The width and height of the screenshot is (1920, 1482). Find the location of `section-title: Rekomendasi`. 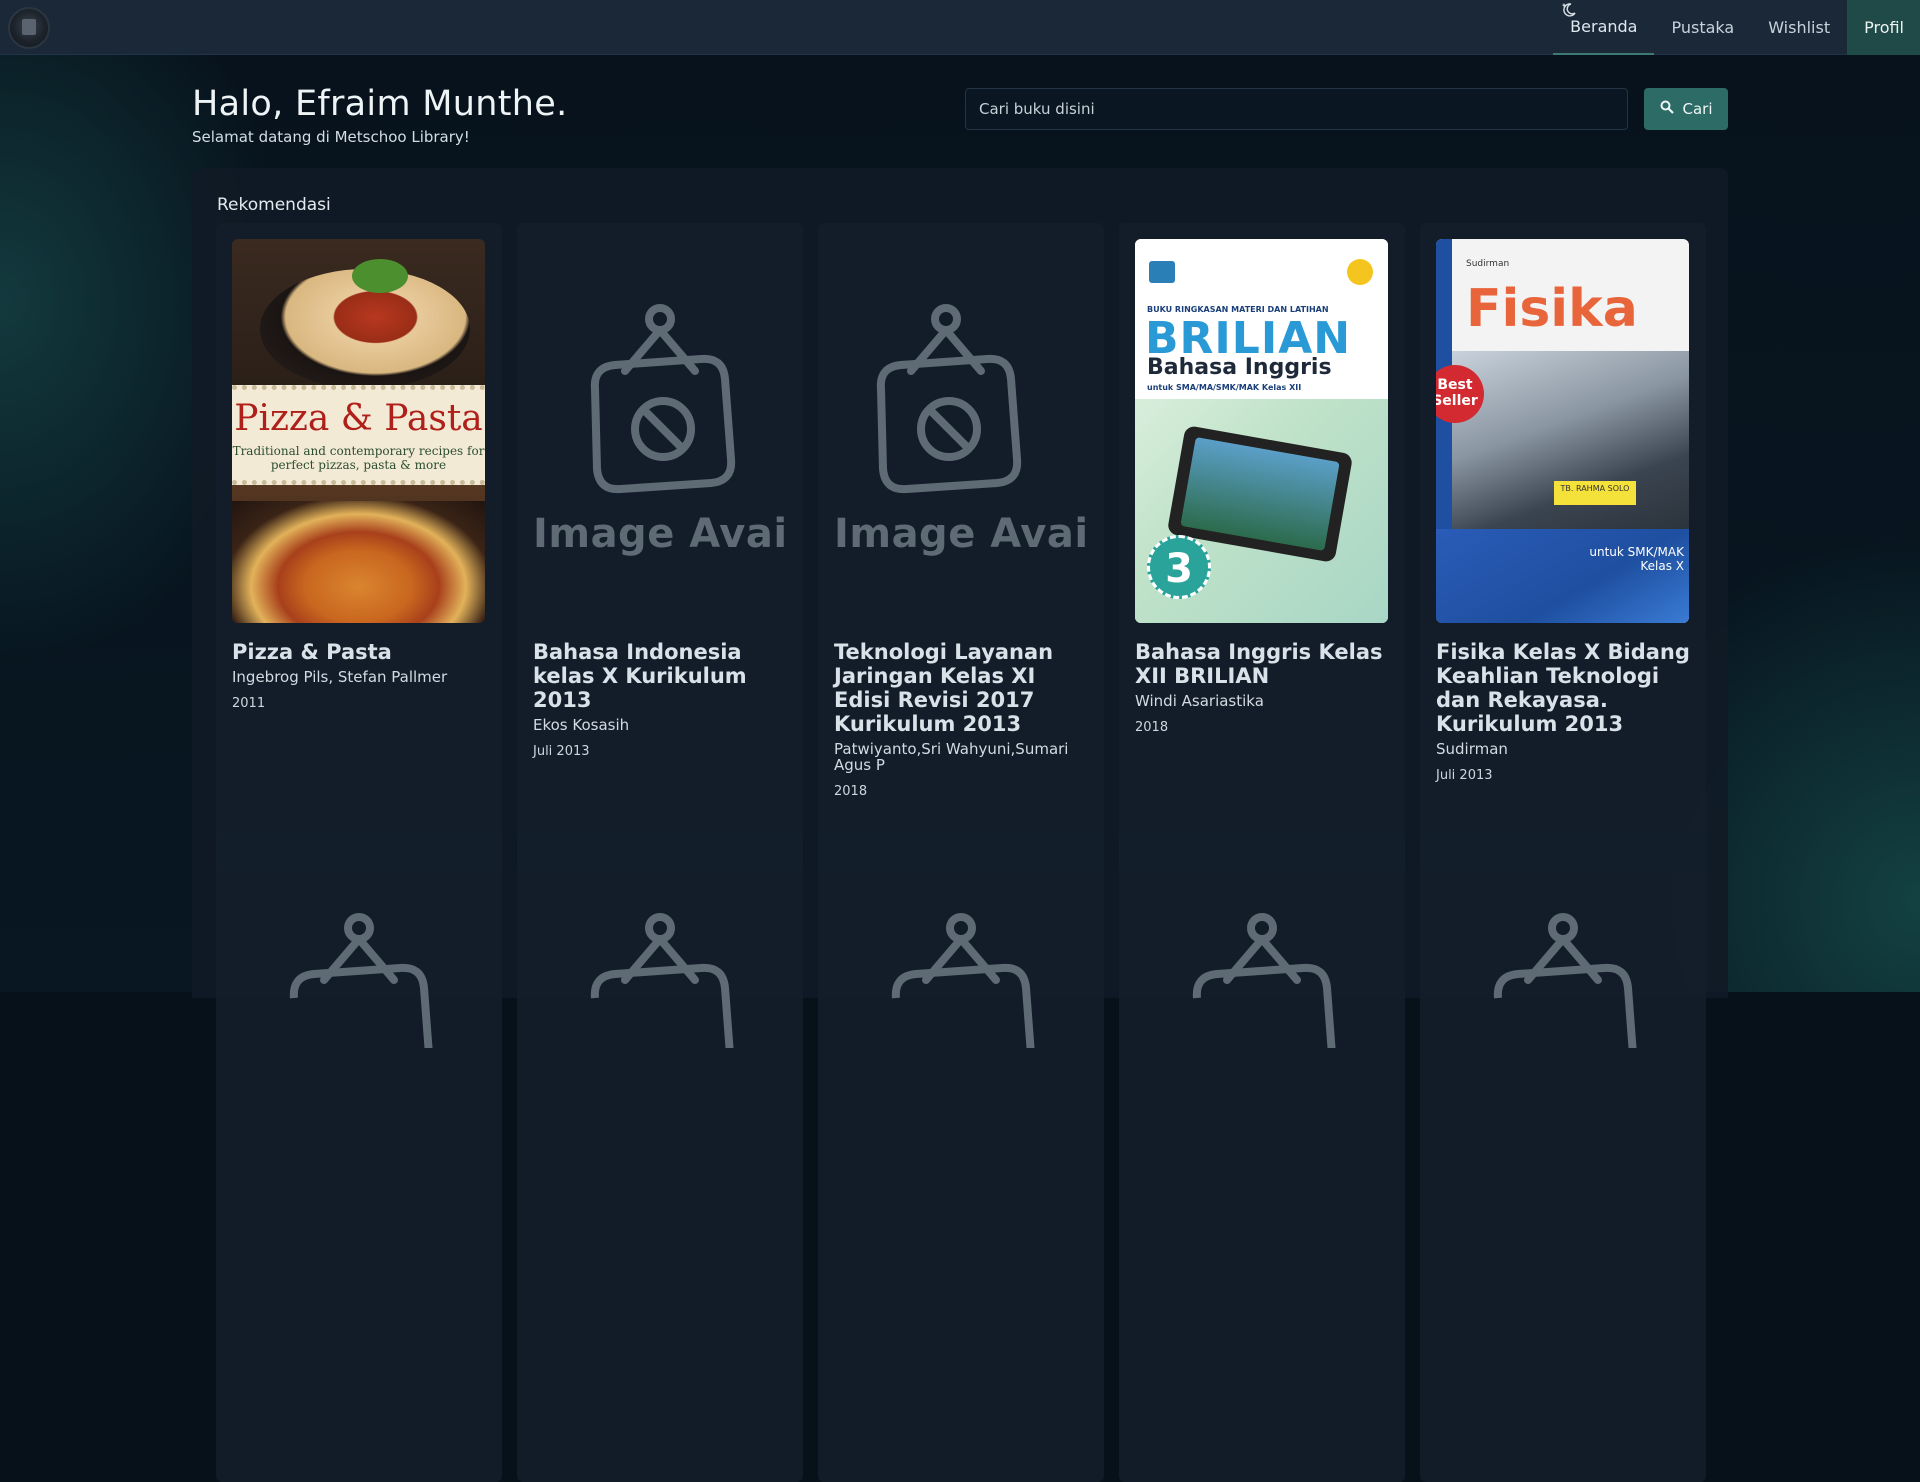

section-title: Rekomendasi is located at coordinates (274, 205).